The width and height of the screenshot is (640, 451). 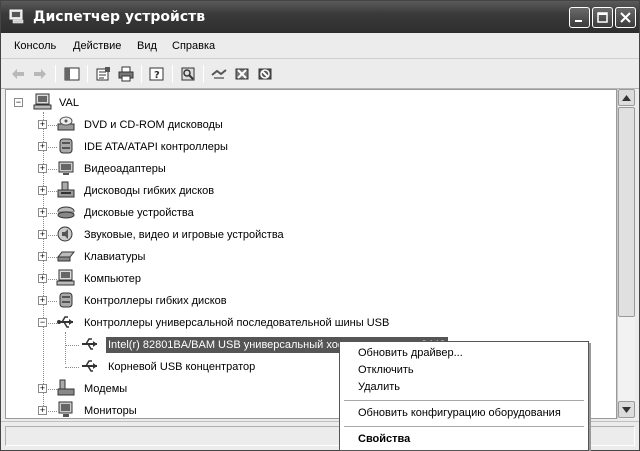 I want to click on maximize-icon, so click(x=602, y=17).